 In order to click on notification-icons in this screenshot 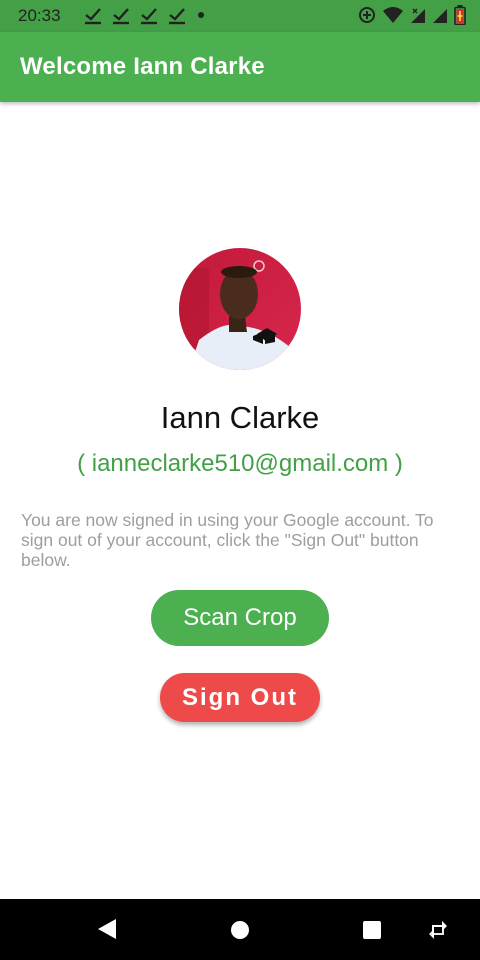, I will do `click(135, 15)`.